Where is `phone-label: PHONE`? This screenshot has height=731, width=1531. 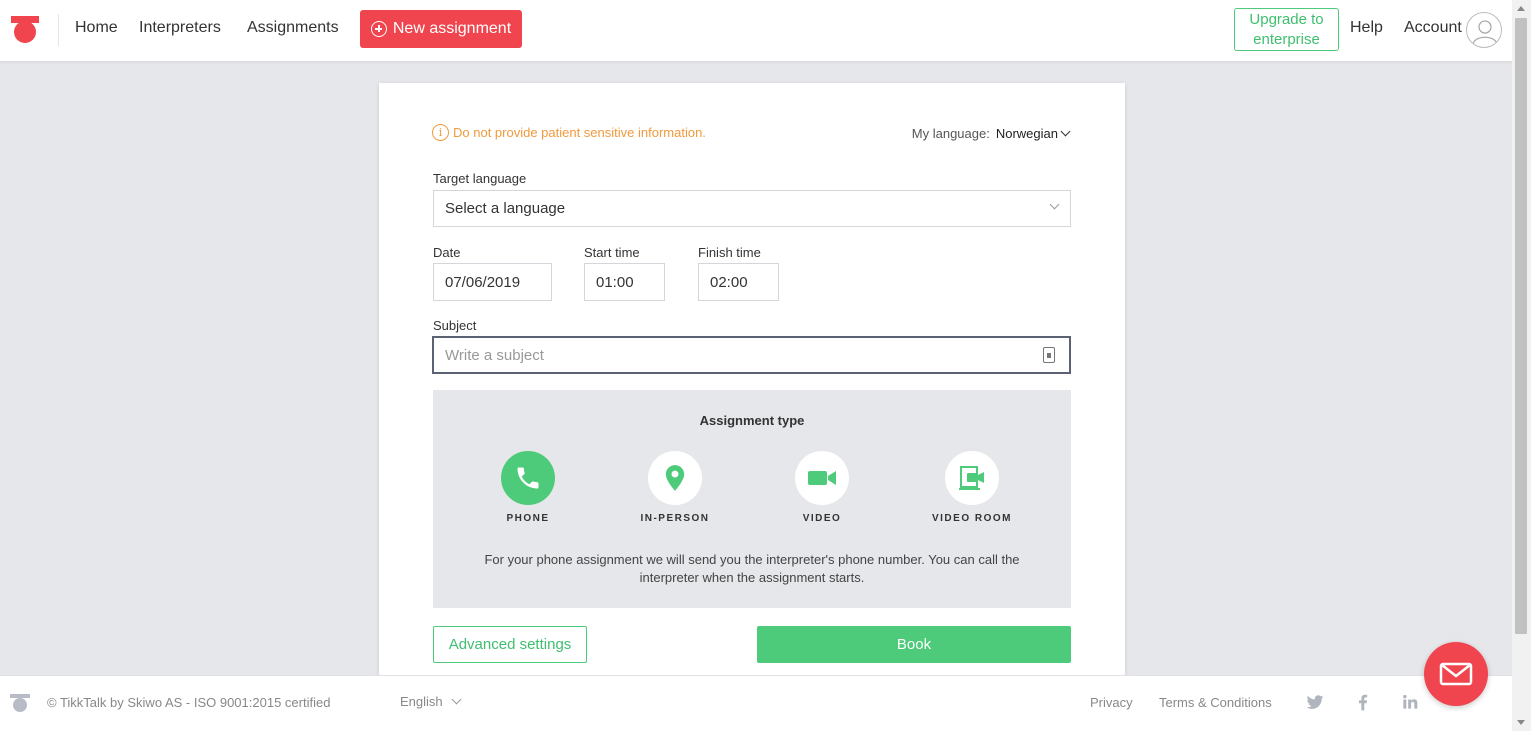 phone-label: PHONE is located at coordinates (528, 518).